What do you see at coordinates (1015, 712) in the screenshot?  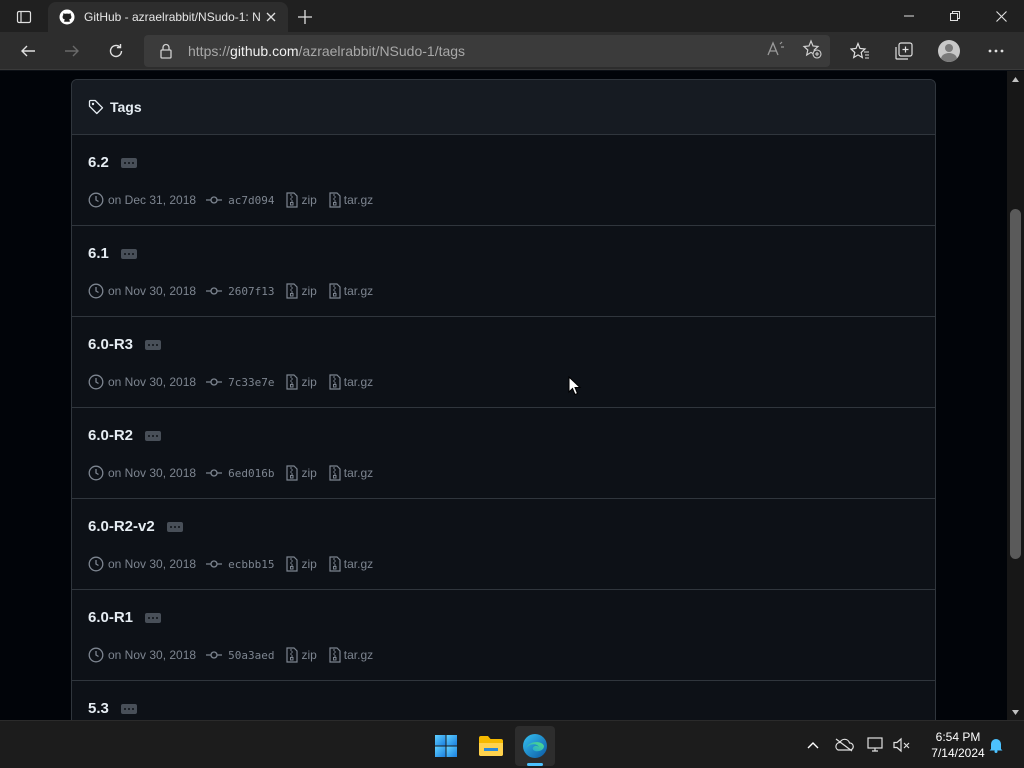 I see `scroll-down-arrow-icon` at bounding box center [1015, 712].